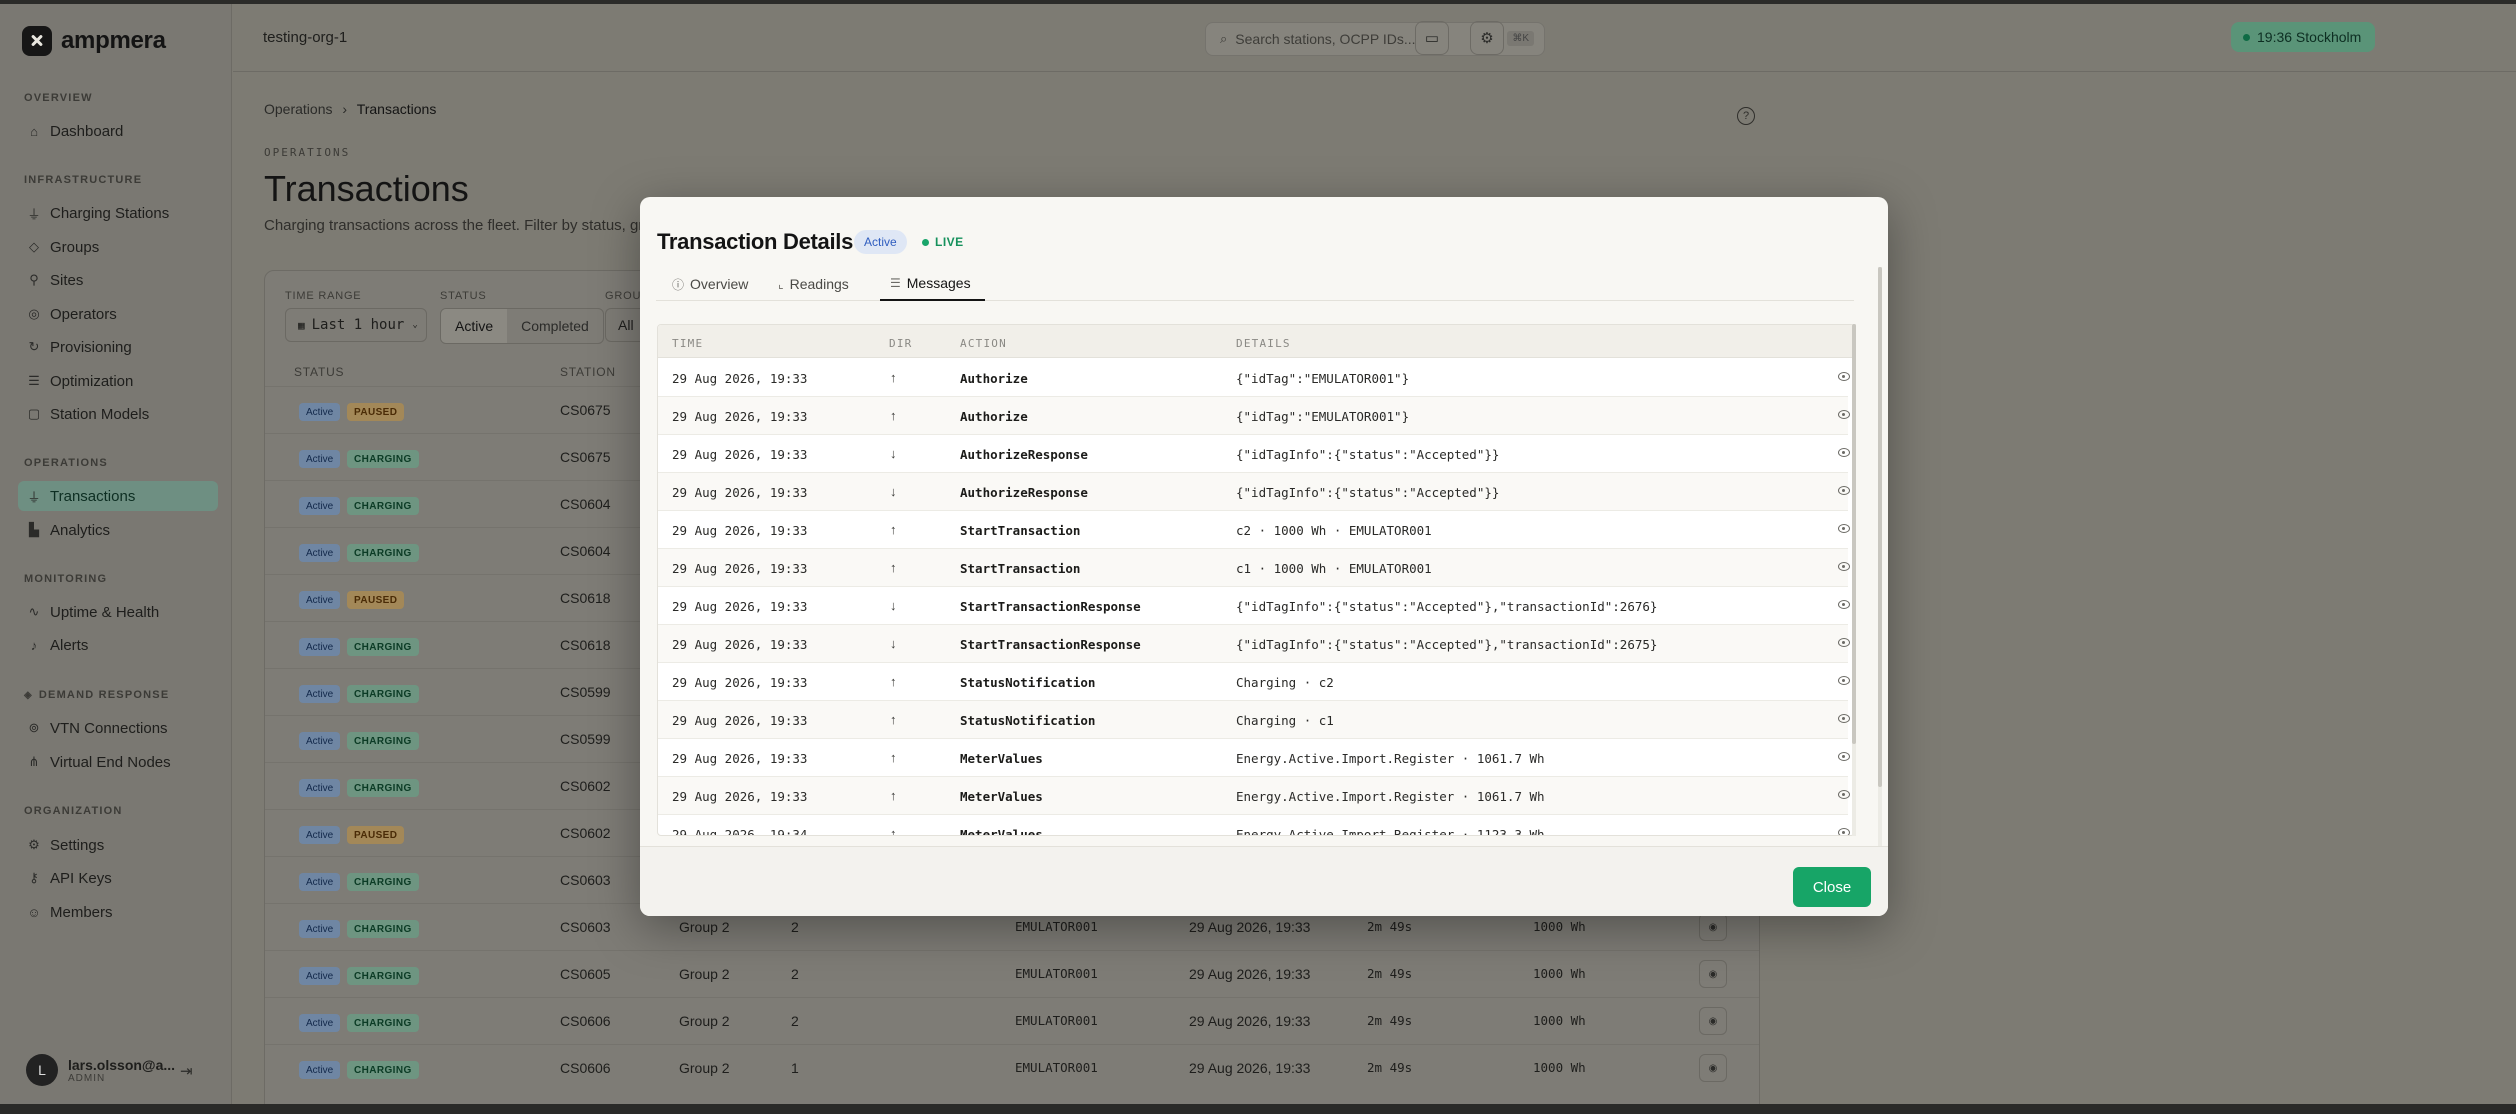 Image resolution: width=2516 pixels, height=1114 pixels. Describe the element at coordinates (118, 414) in the screenshot. I see `sidebar-item-station-models: ▢ Station Models` at that location.